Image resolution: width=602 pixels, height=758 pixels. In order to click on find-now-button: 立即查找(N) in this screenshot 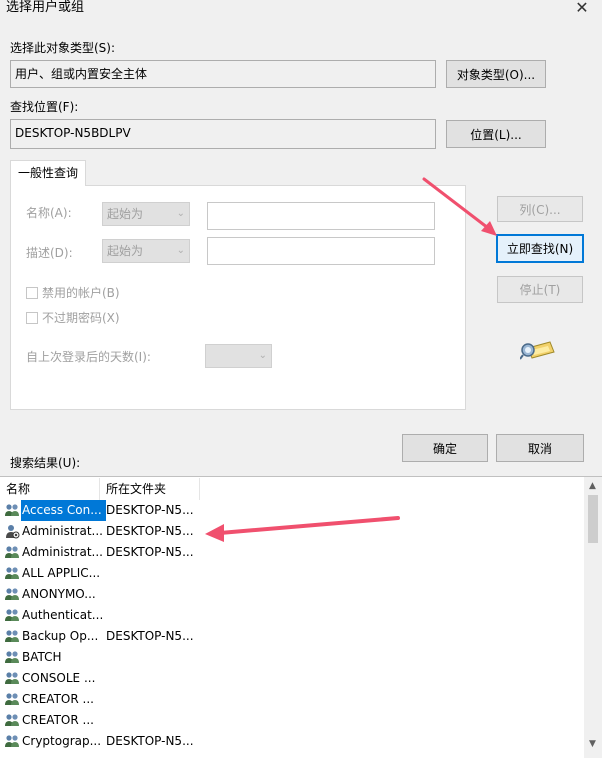, I will do `click(540, 248)`.